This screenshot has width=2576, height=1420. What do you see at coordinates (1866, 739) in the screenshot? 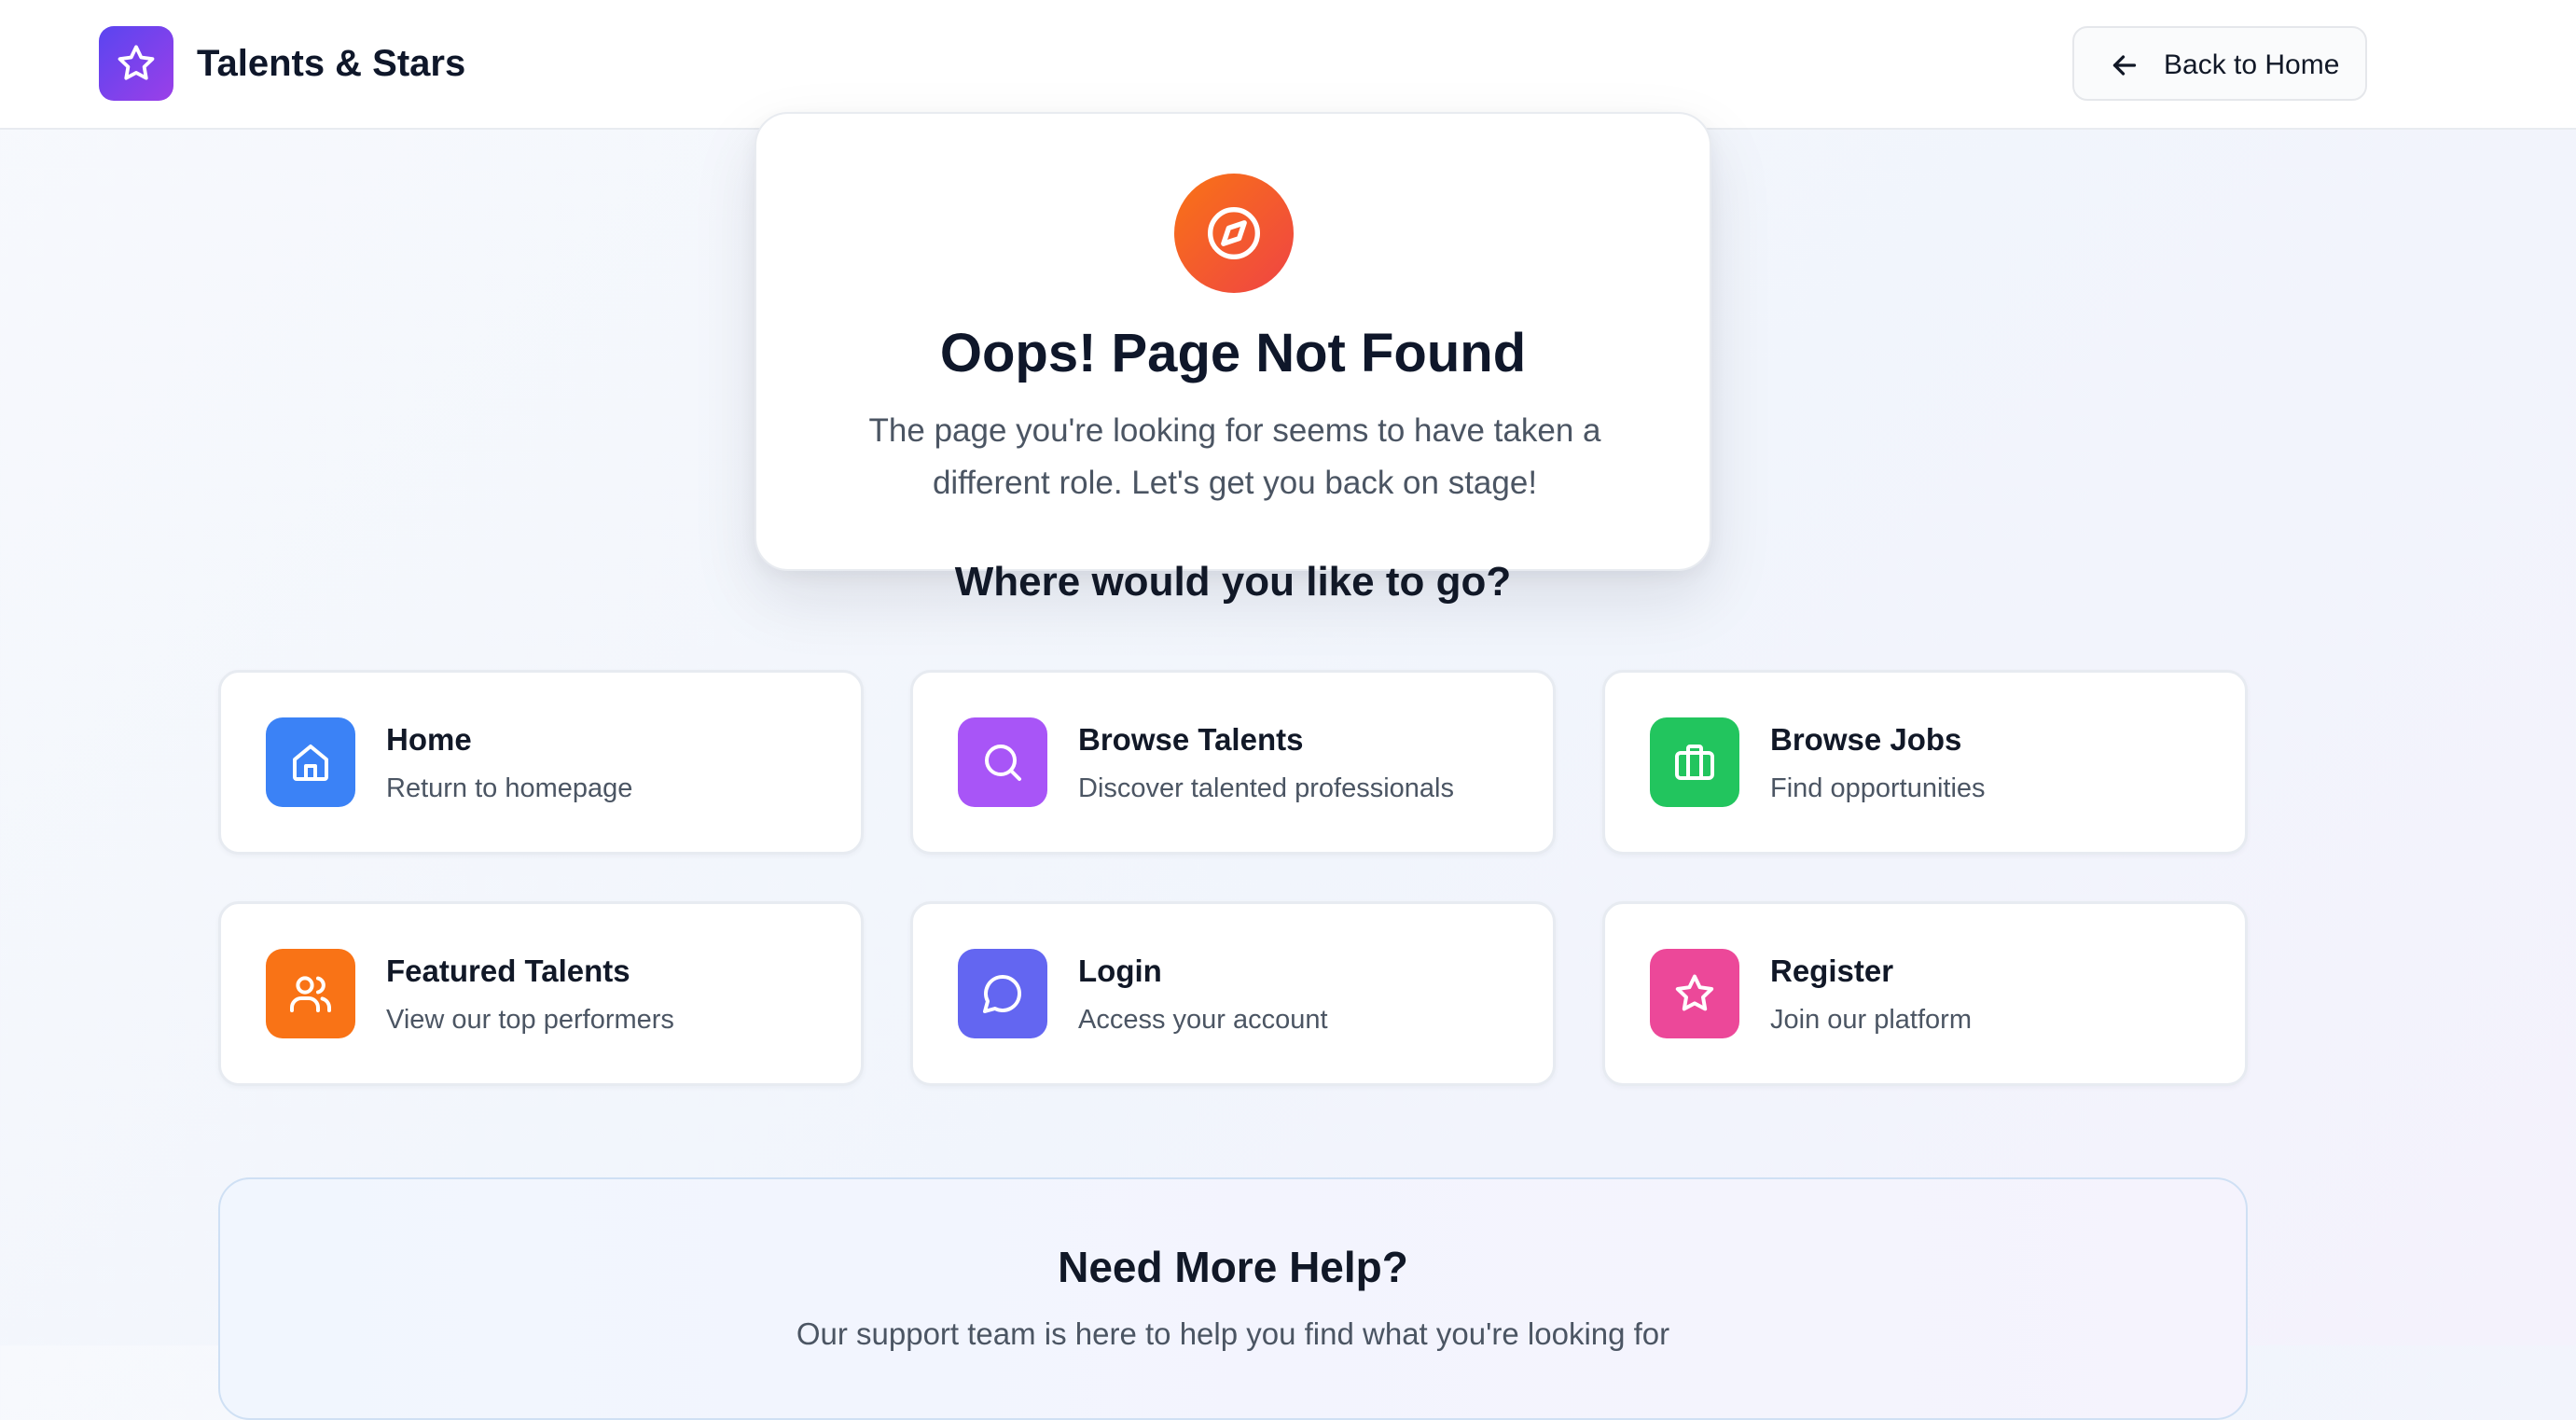
I see `nav-card-title: Browse Jobs` at bounding box center [1866, 739].